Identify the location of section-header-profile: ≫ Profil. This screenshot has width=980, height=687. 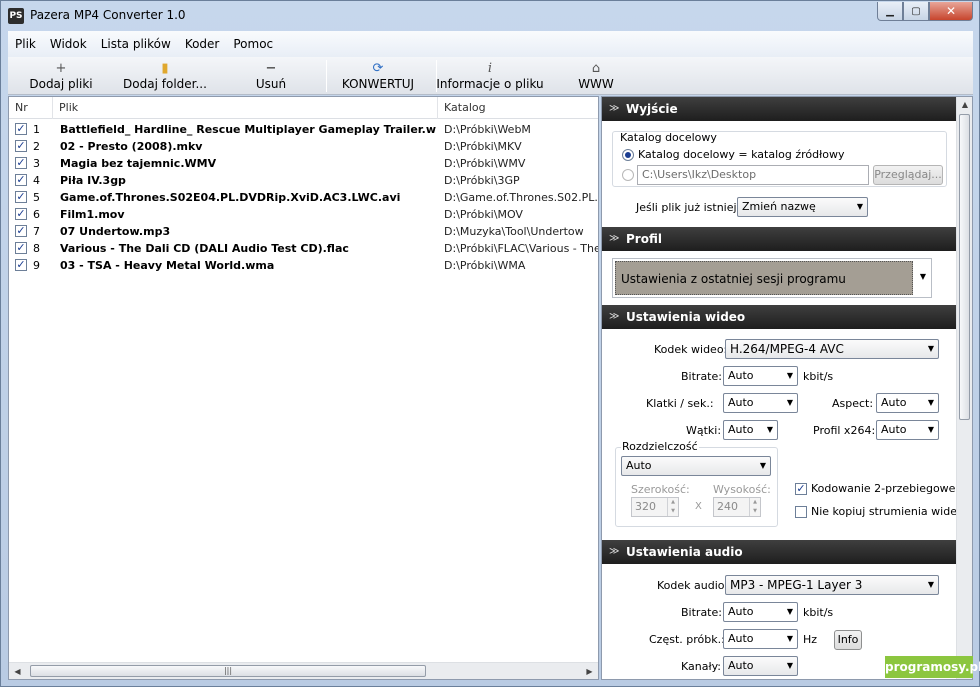
(779, 239).